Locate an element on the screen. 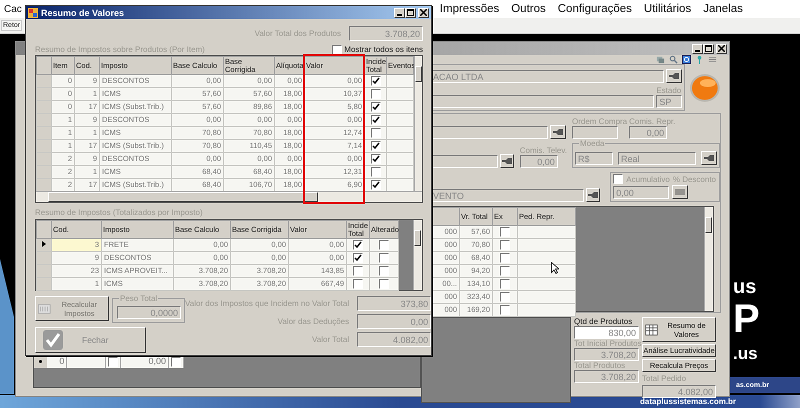  group-label: Peso Total is located at coordinates (138, 298).